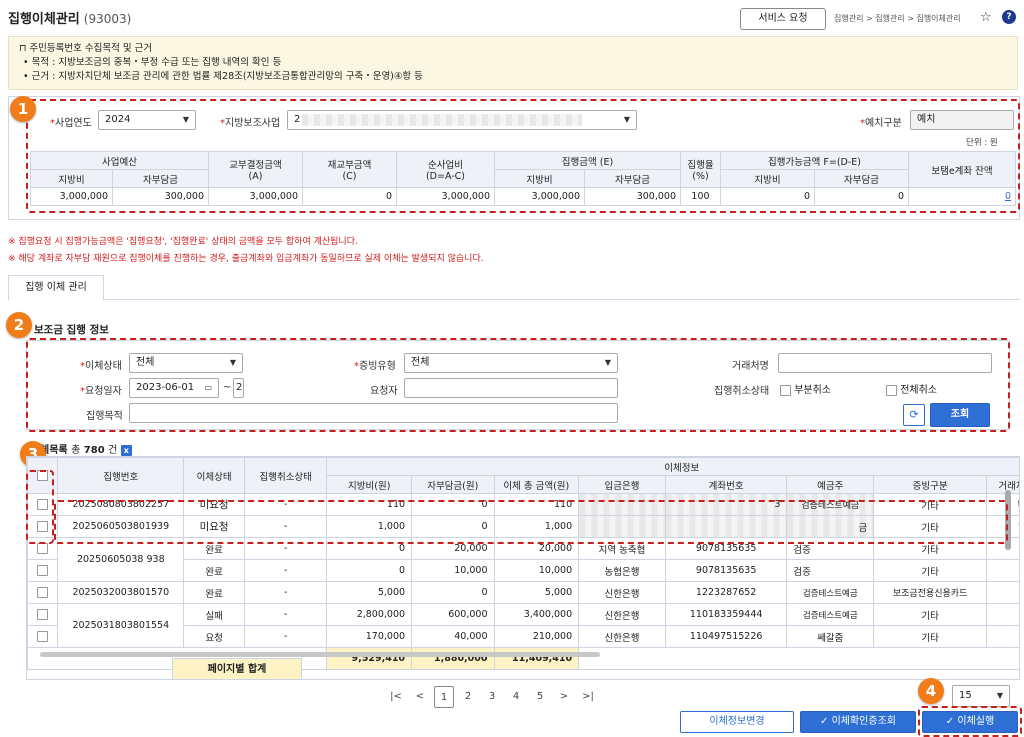 This screenshot has height=737, width=1024. I want to click on list-total-label: 총, so click(76, 450).